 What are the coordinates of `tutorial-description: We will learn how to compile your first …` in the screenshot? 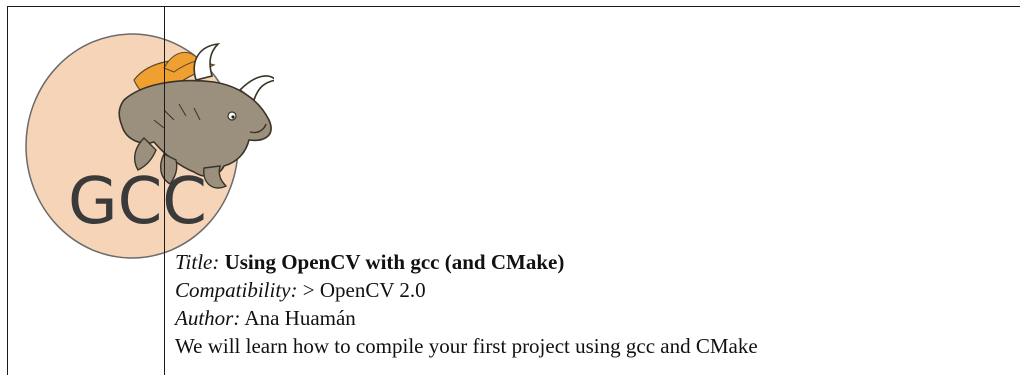 It's located at (466, 346).